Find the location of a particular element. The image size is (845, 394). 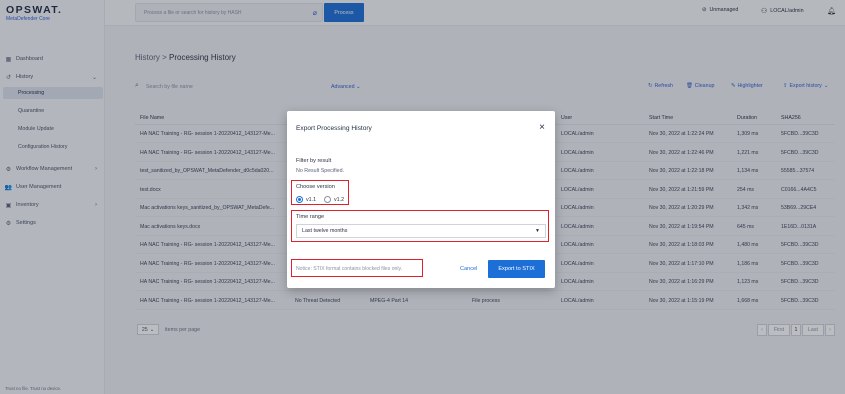

radio-v1-1-label: v1.1 is located at coordinates (311, 199).